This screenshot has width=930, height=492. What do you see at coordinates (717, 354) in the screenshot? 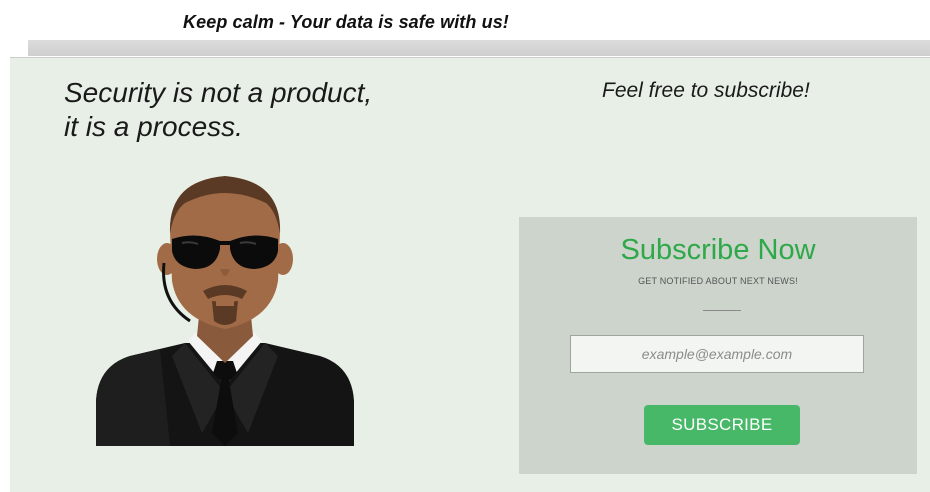
I see `email-field` at bounding box center [717, 354].